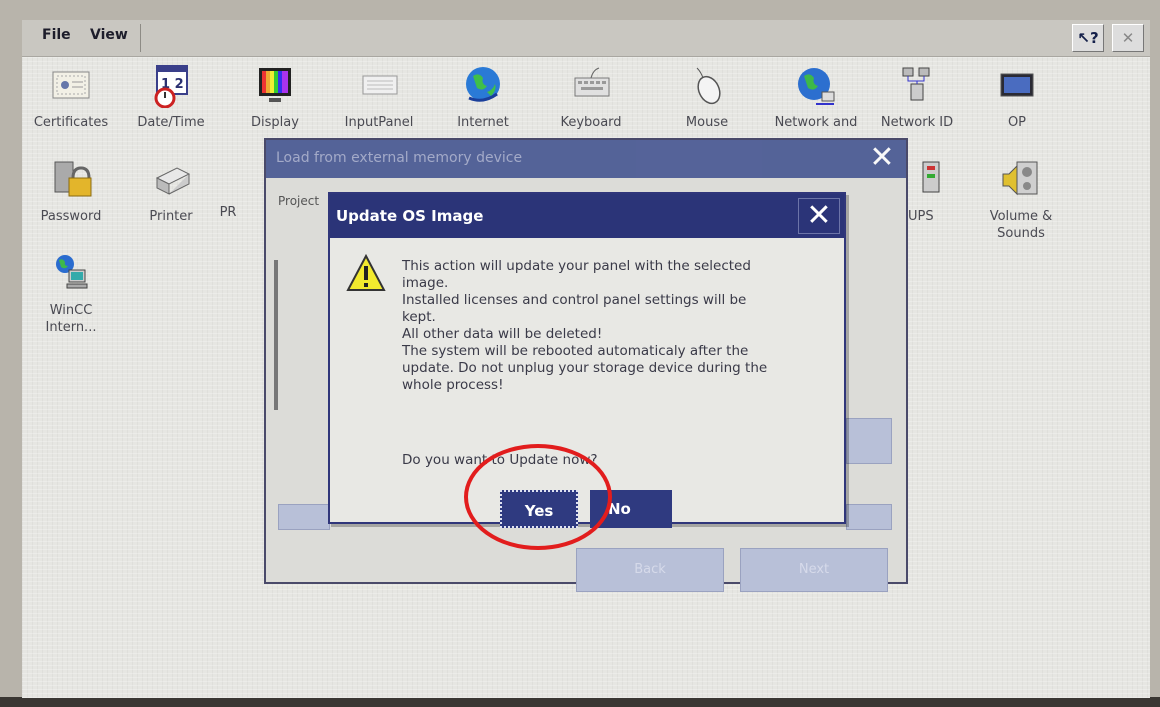  Describe the element at coordinates (380, 85) in the screenshot. I see `keyboard-panel-icon` at that location.